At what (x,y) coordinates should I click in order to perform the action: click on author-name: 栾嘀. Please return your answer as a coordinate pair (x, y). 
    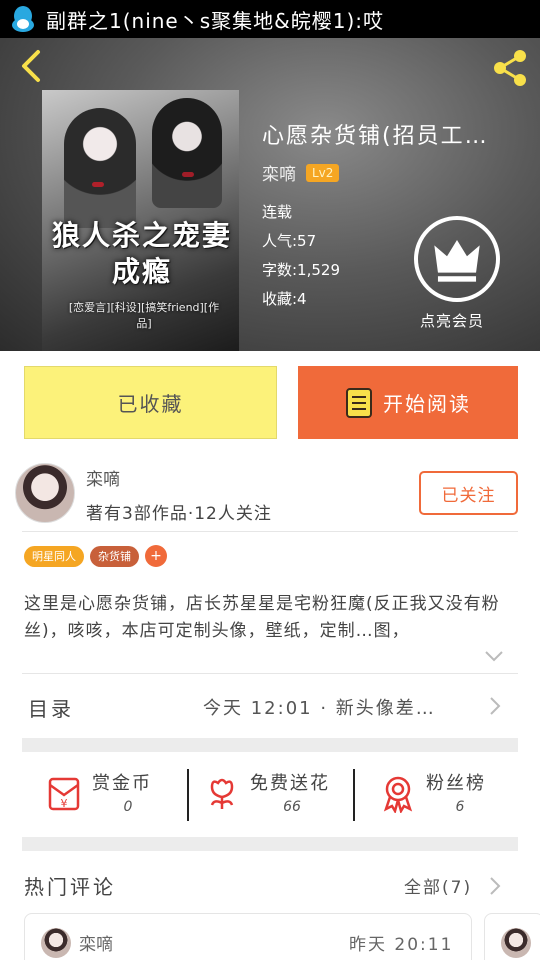
    Looking at the image, I should click on (103, 477).